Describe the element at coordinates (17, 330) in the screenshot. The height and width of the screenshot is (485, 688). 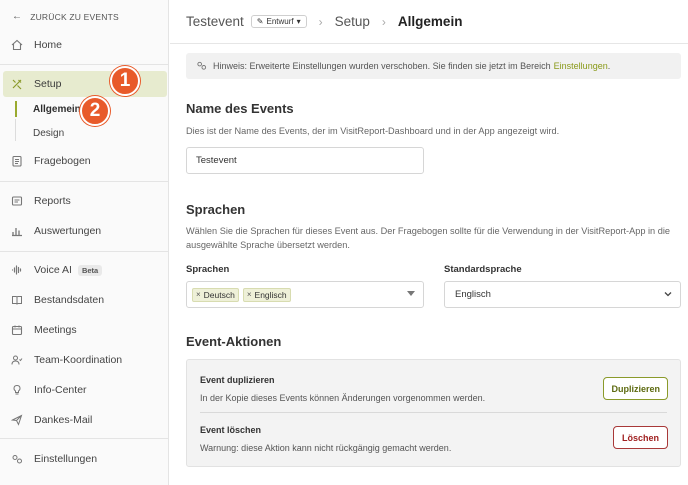
I see `calendar-icon` at that location.